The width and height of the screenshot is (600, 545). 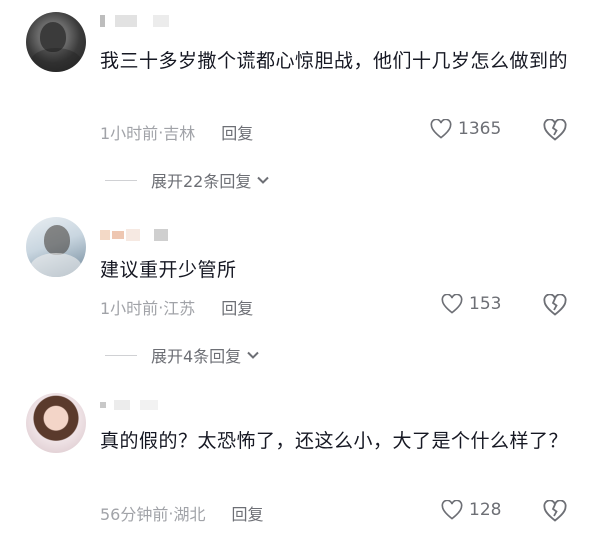 I want to click on like-button: 1365, so click(x=465, y=129).